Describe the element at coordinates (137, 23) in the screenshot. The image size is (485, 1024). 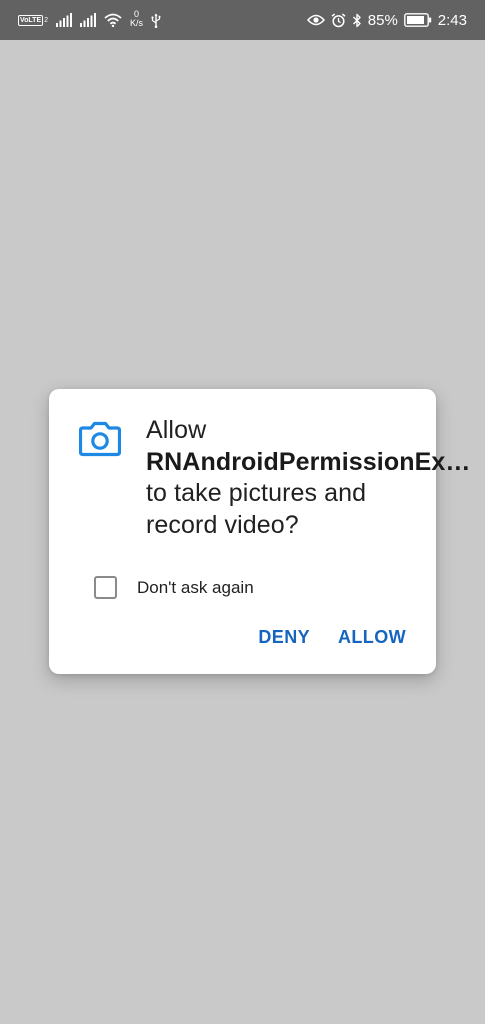
I see `network-speed-unit: K/s` at that location.